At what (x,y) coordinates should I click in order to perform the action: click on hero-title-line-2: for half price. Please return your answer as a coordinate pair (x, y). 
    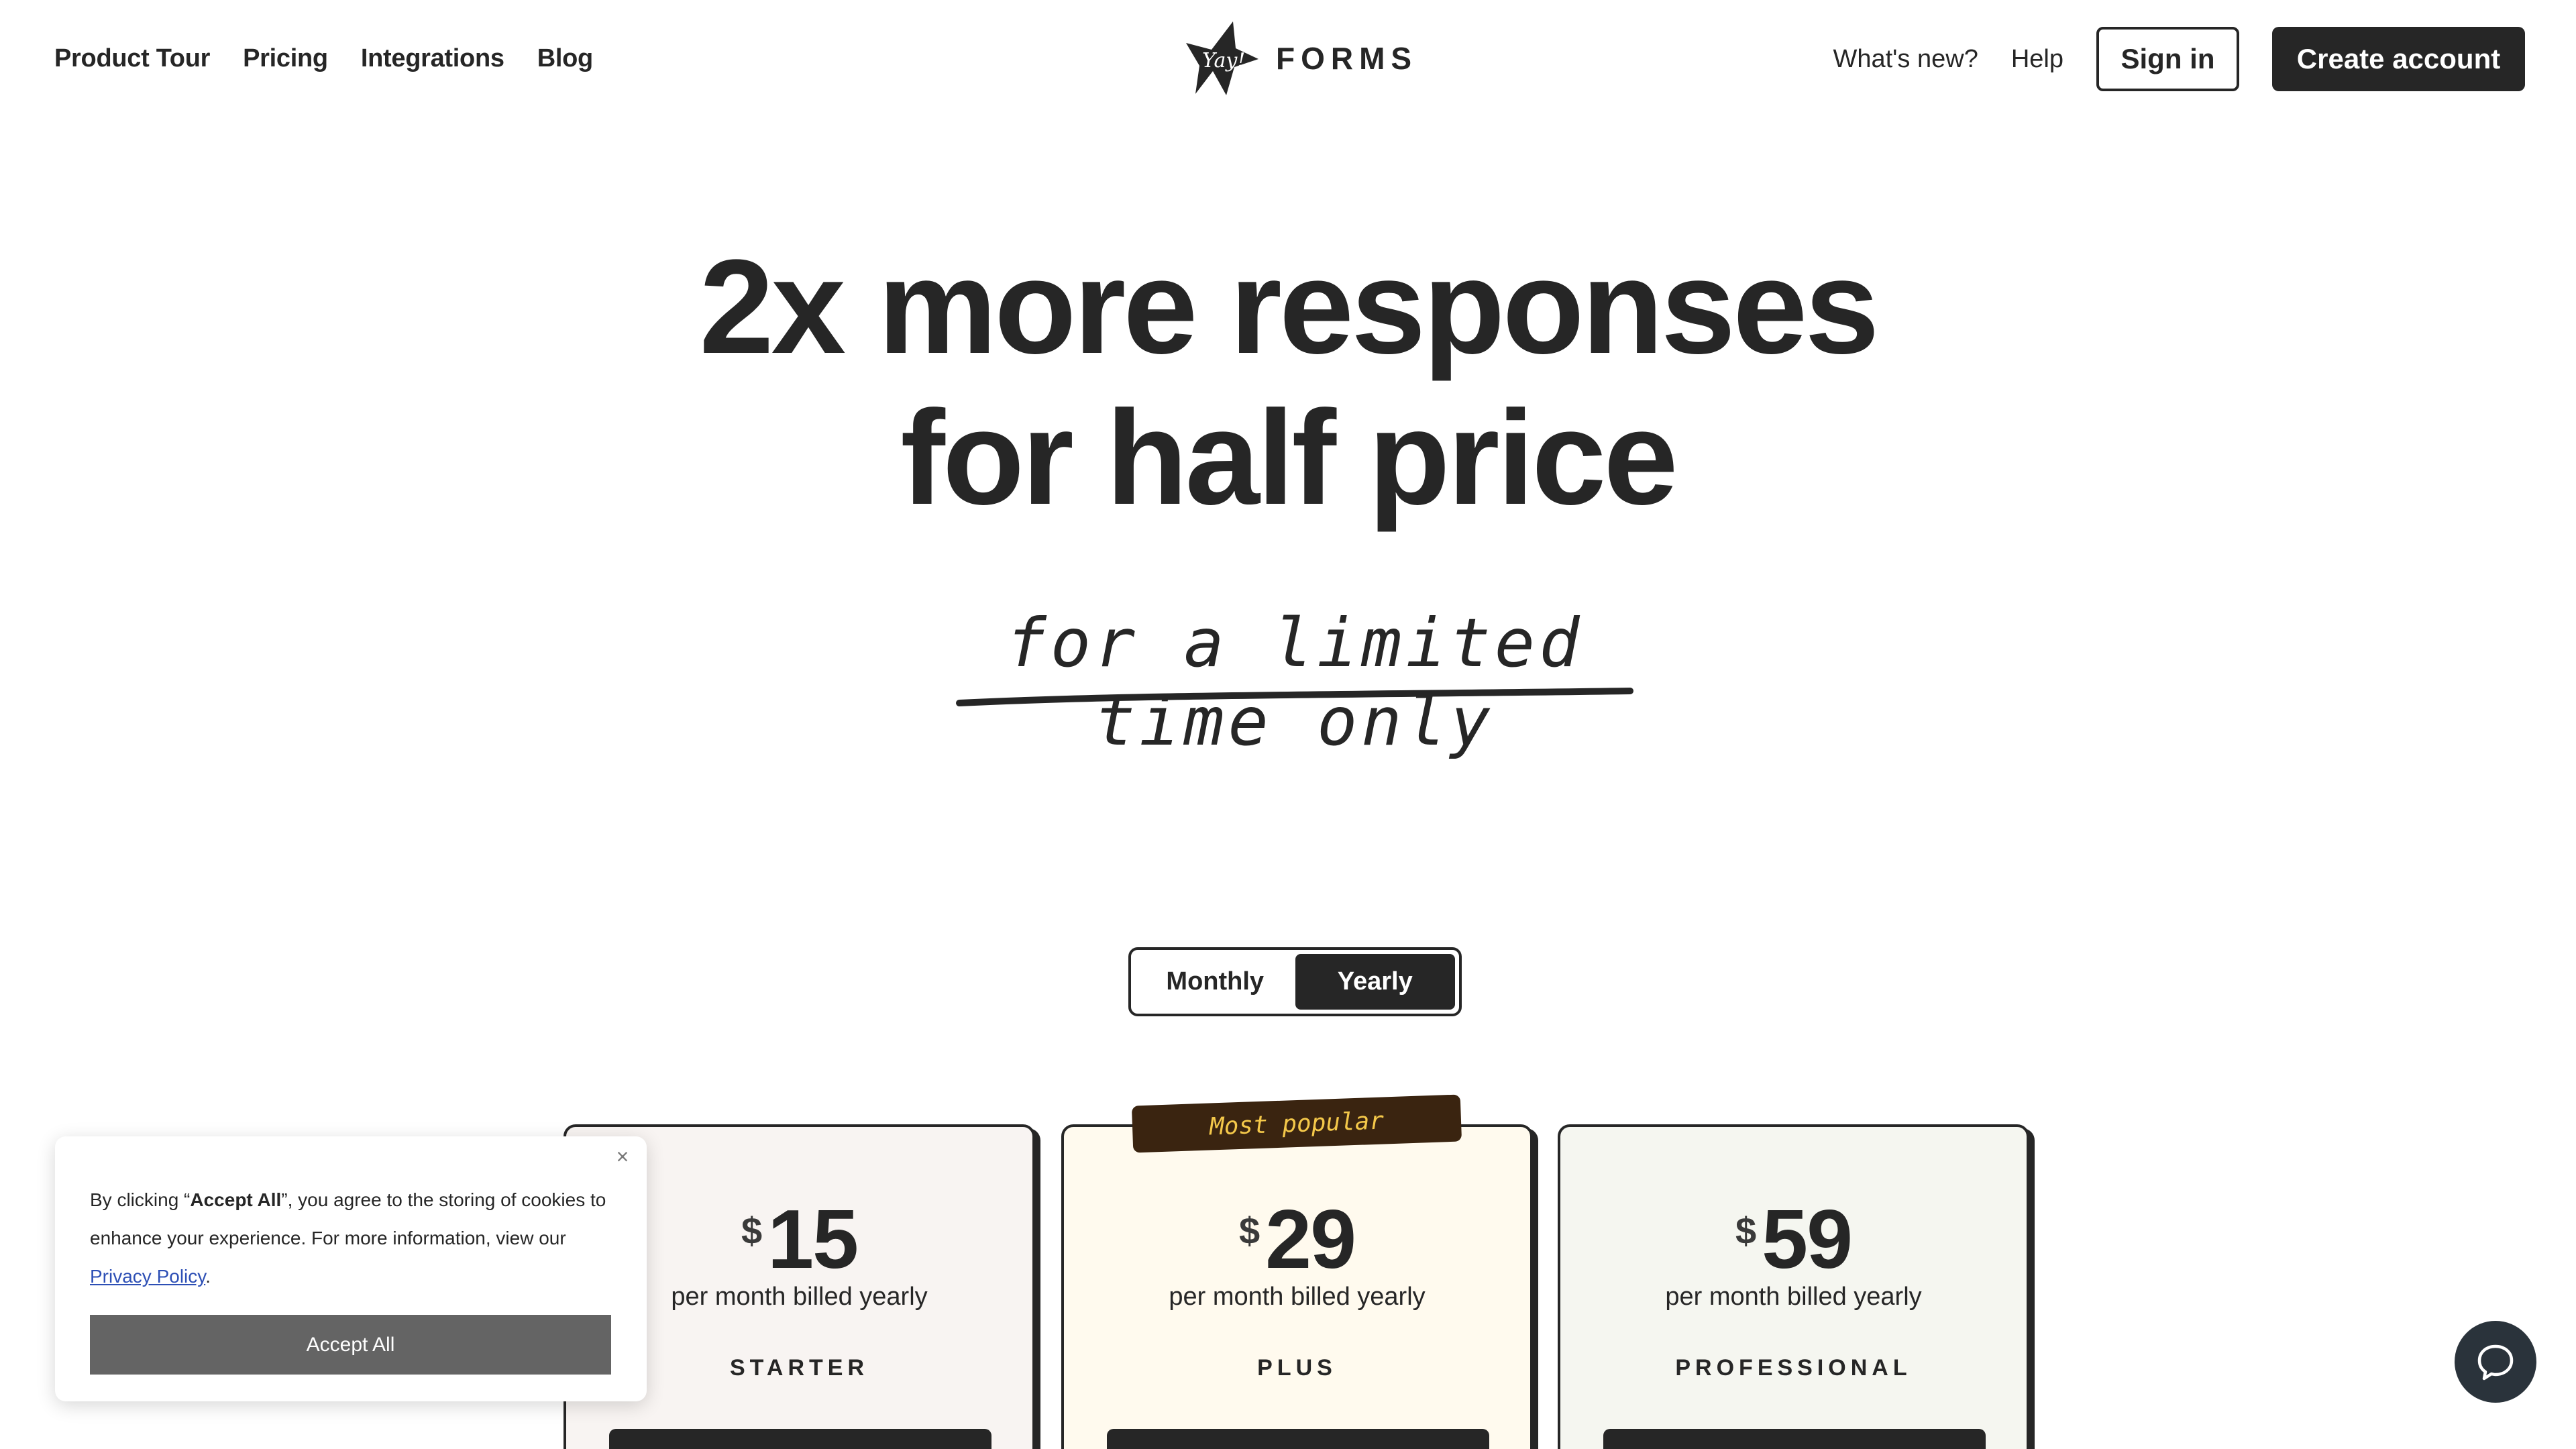
    Looking at the image, I should click on (1289, 458).